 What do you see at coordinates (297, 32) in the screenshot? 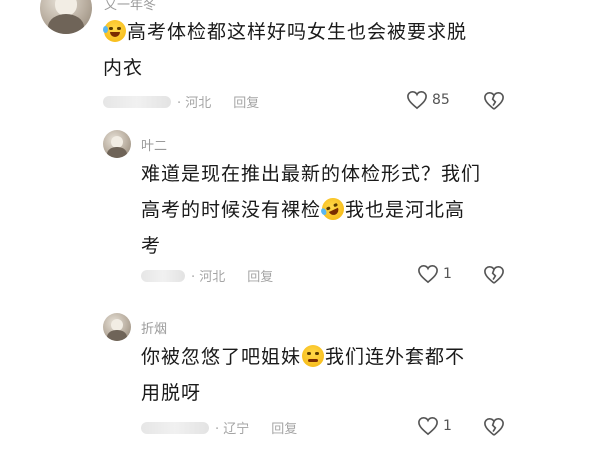
I see `comment-text-line: 高考体检都这样好吗女生也会被要求脱` at bounding box center [297, 32].